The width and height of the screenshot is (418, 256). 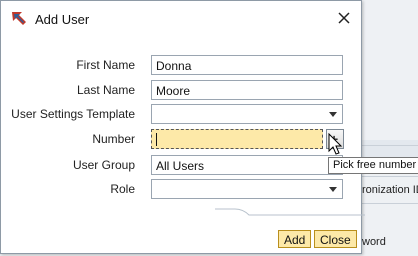 What do you see at coordinates (247, 114) in the screenshot?
I see `user-settings-template-select` at bounding box center [247, 114].